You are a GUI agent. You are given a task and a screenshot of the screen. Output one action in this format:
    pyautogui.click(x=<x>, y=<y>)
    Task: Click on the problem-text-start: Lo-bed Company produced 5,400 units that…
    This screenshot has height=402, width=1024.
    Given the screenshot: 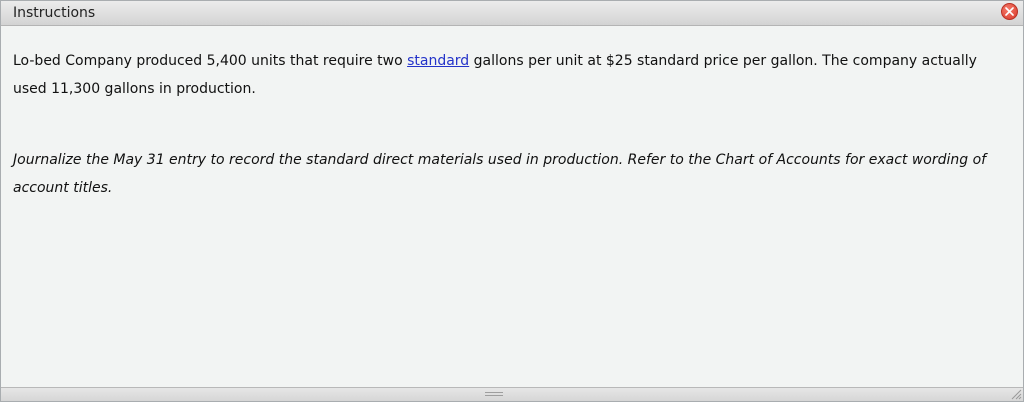 What is the action you would take?
    pyautogui.click(x=210, y=61)
    